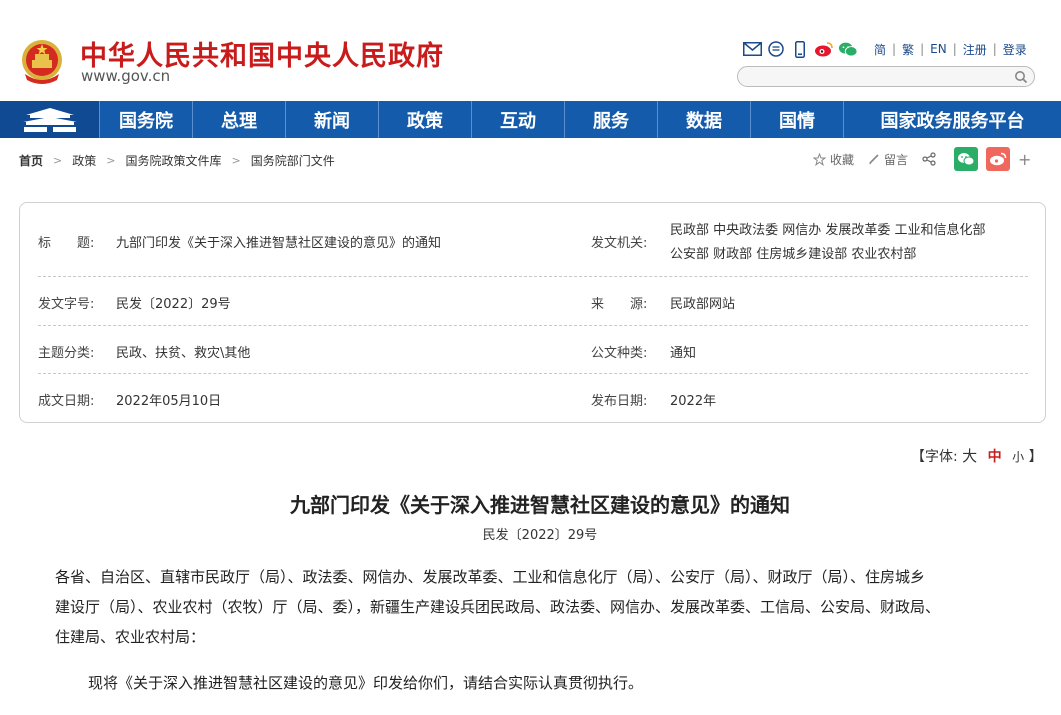 The width and height of the screenshot is (1061, 715). Describe the element at coordinates (1024, 159) in the screenshot. I see `more-share-button: +` at that location.